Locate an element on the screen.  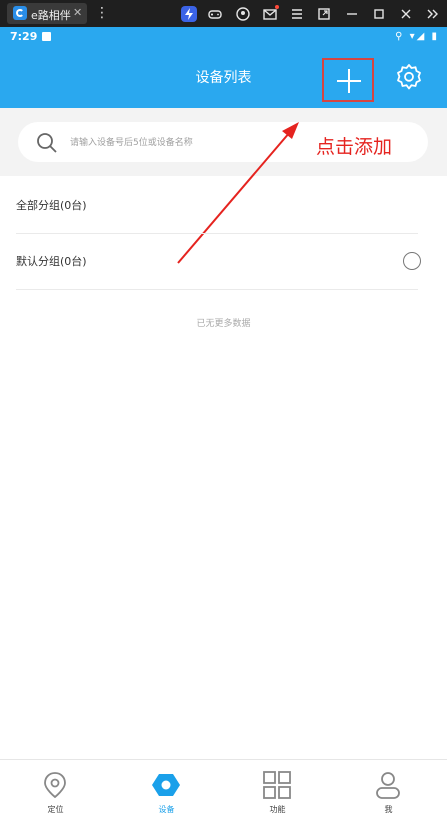
notification-dot is located at coordinates (277, 7).